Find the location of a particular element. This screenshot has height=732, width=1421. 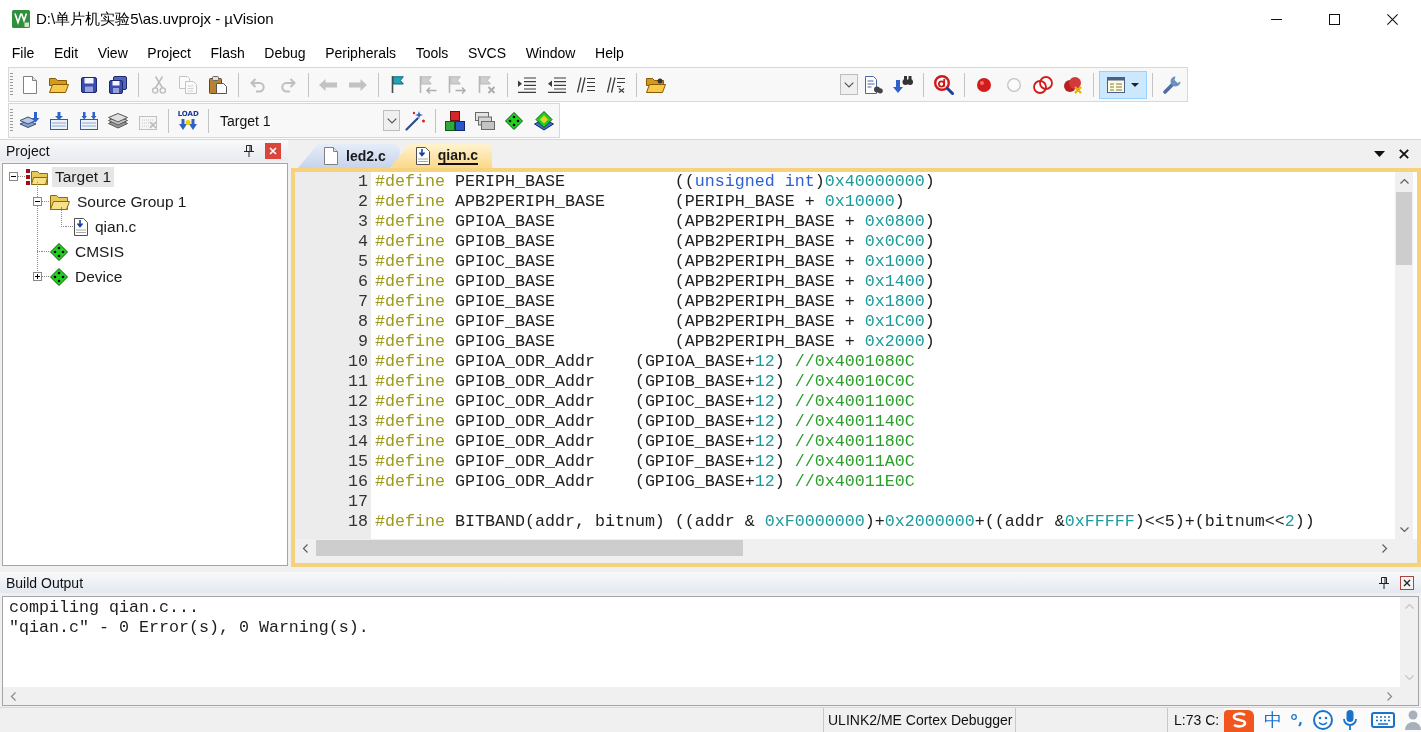

line-number: 18 is located at coordinates (358, 521).